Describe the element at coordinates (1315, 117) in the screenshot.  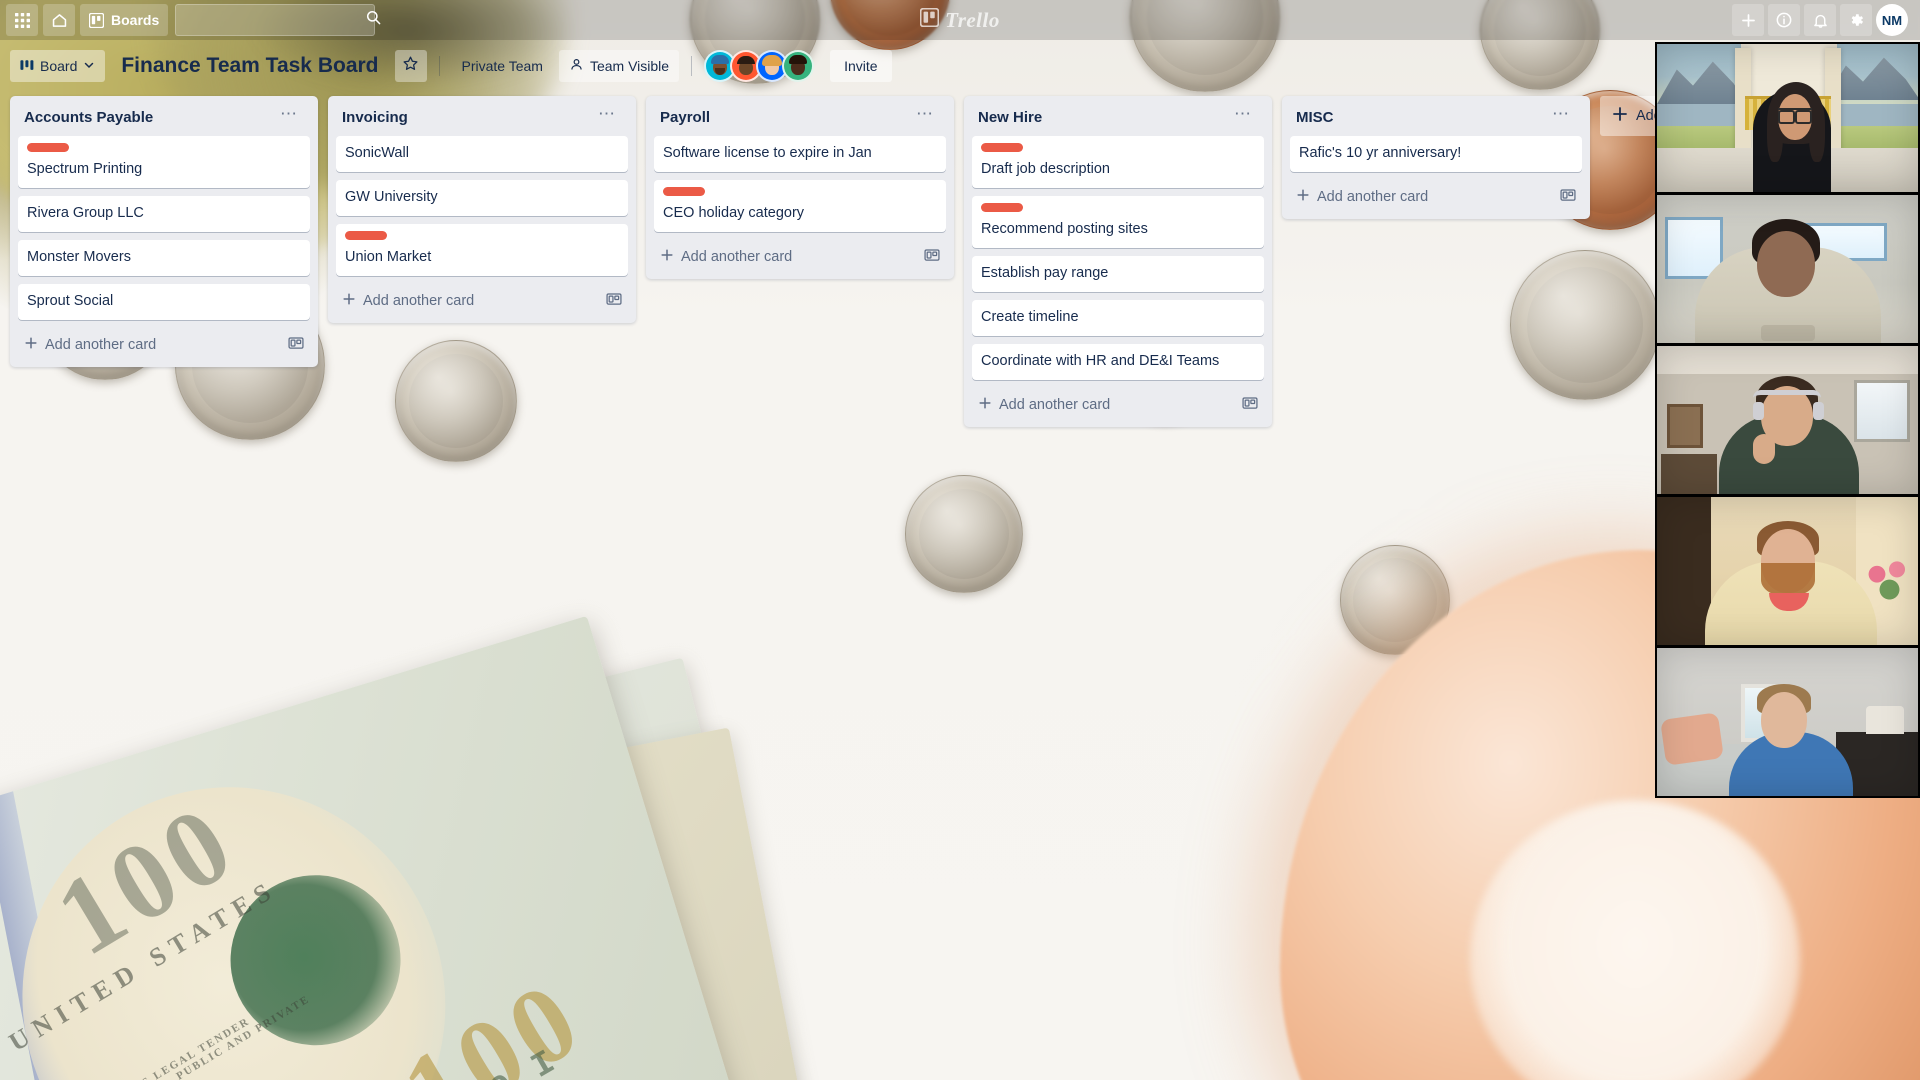
I see `list-title: MISC` at that location.